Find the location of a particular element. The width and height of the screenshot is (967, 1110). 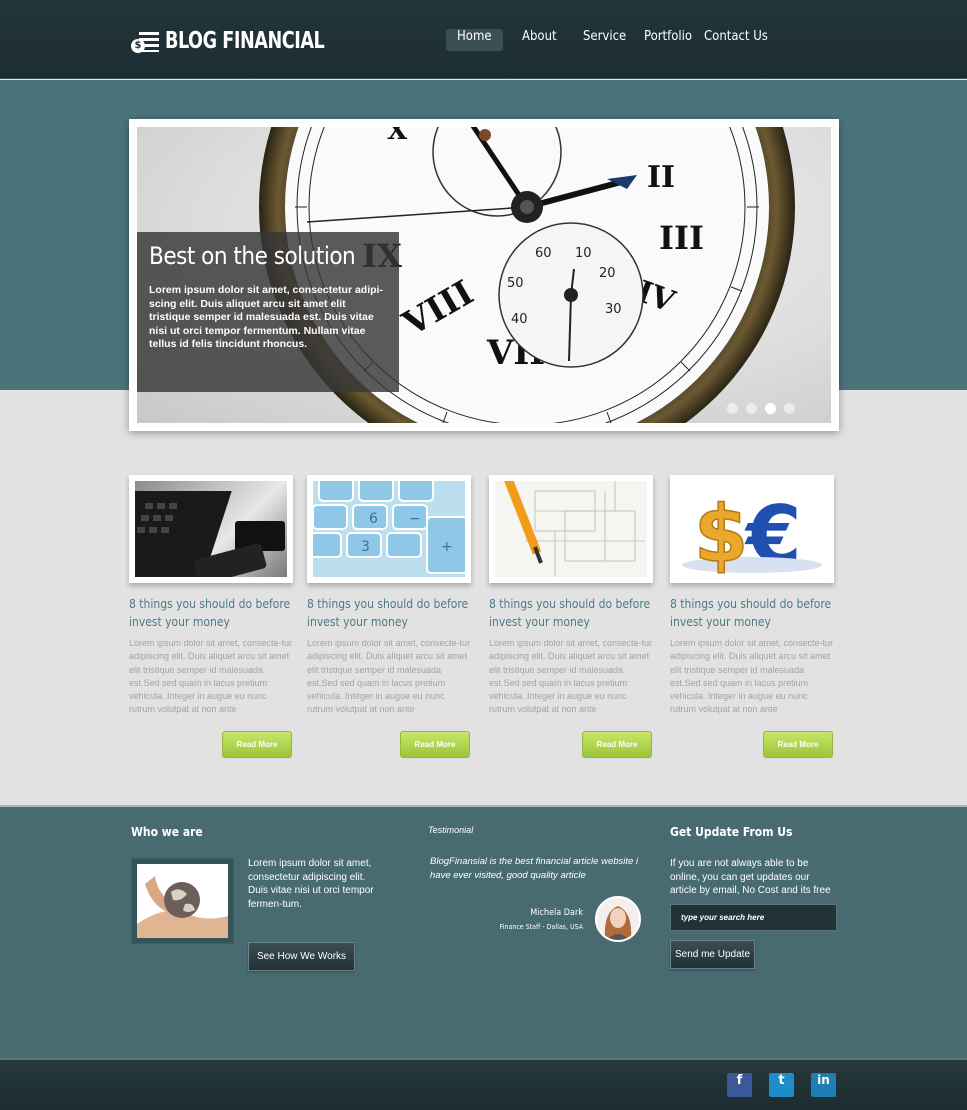

svg-text: 60 is located at coordinates (543, 253).